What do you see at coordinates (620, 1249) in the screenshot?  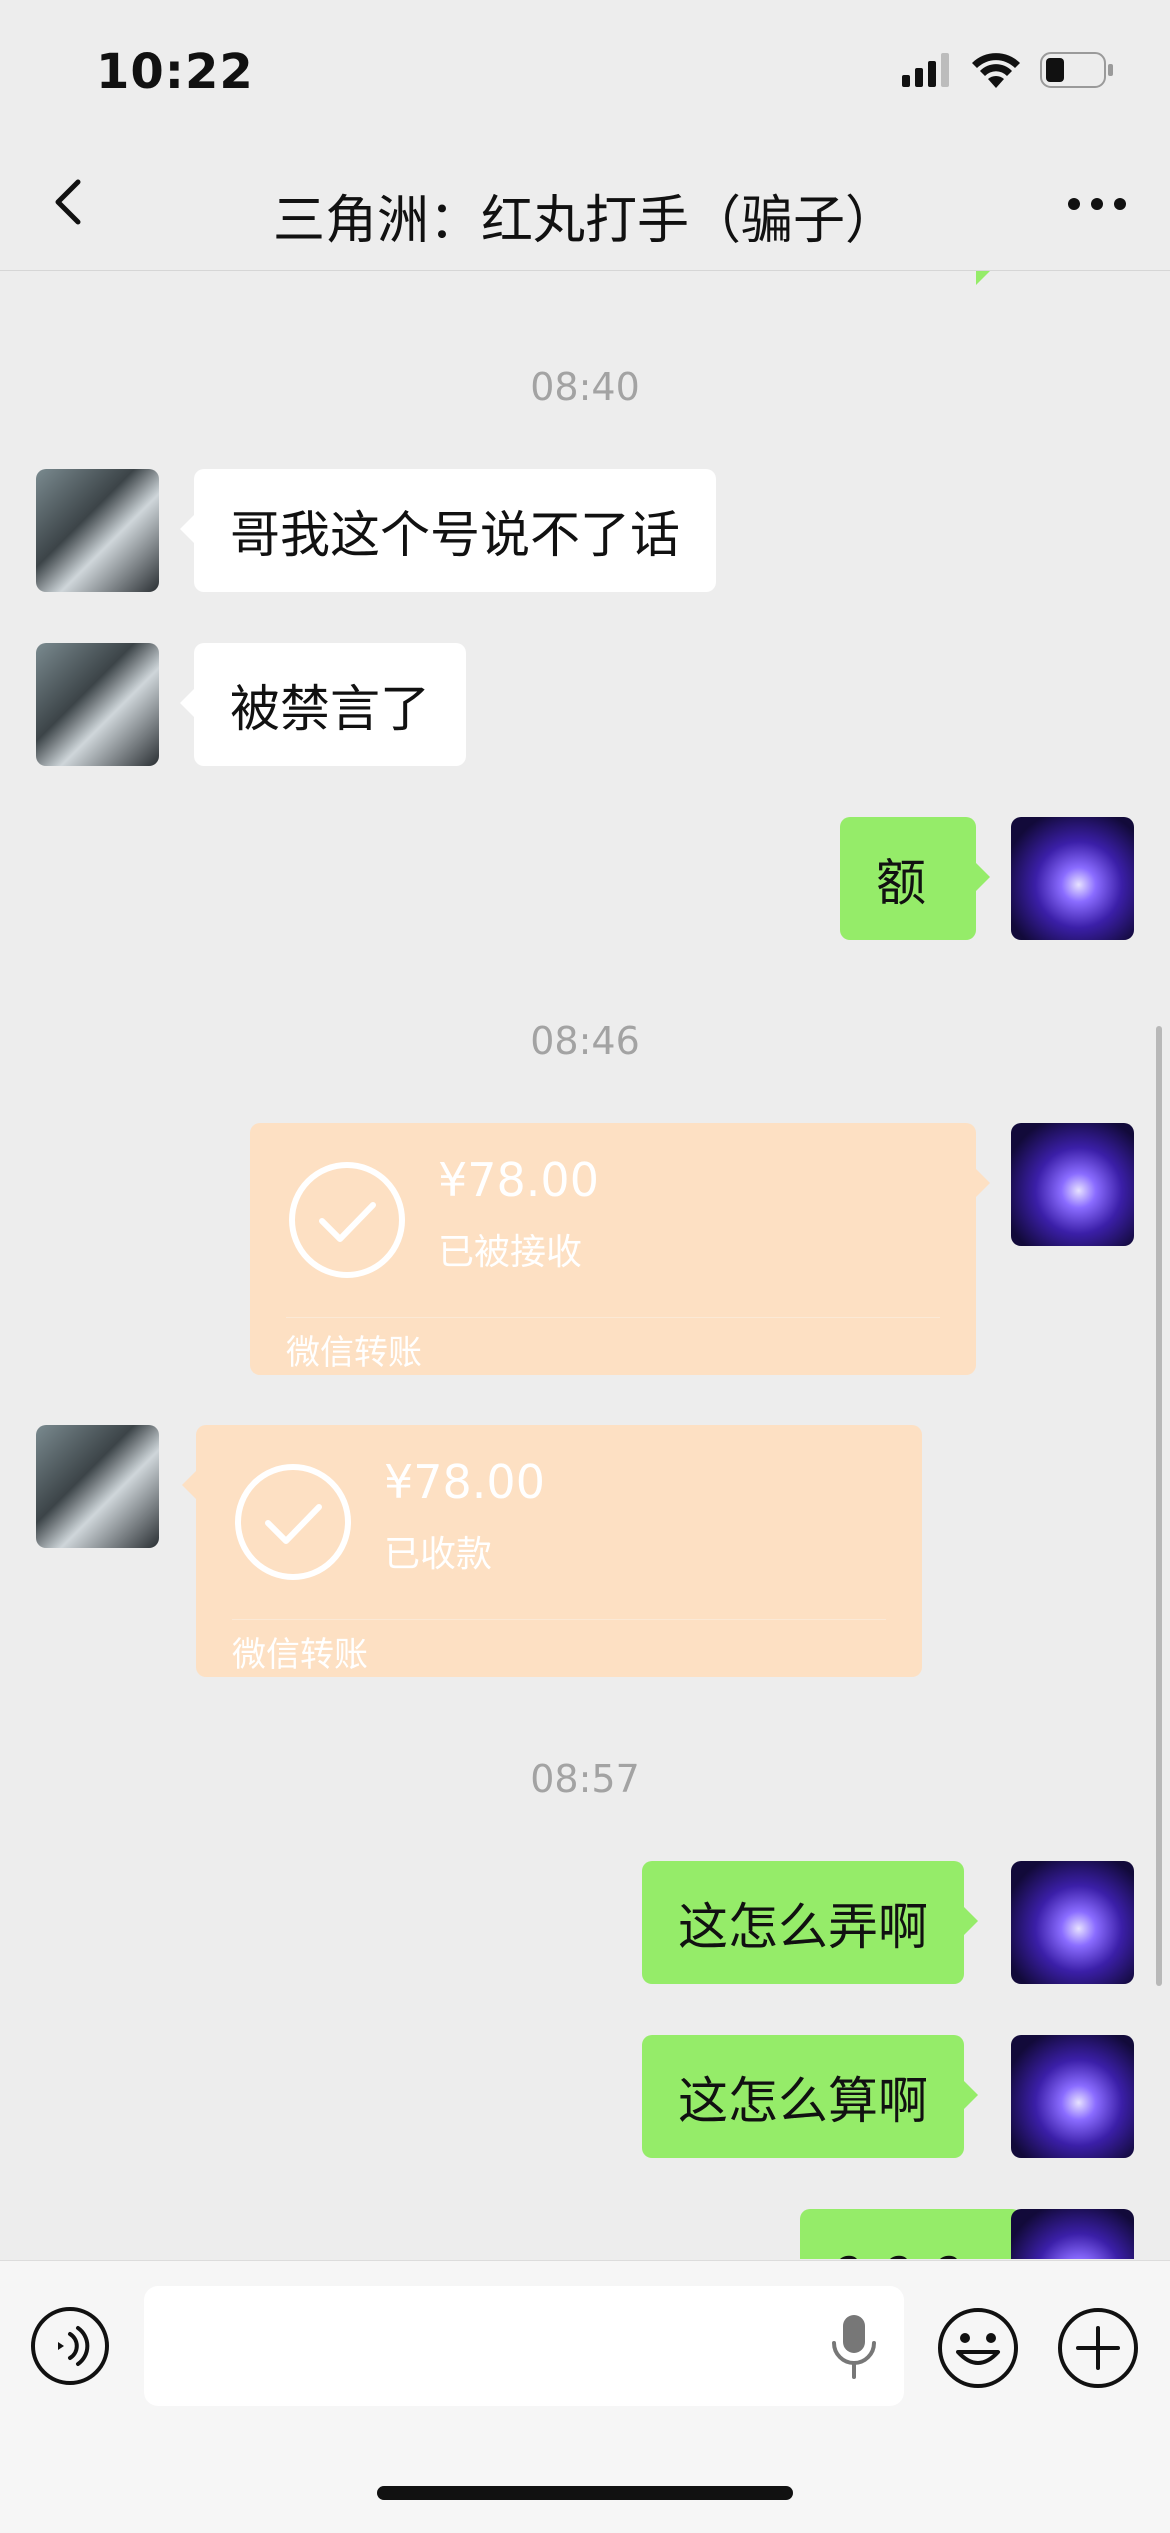 I see `transfer-card-sent: ¥78.00 已被接收 微信转账` at bounding box center [620, 1249].